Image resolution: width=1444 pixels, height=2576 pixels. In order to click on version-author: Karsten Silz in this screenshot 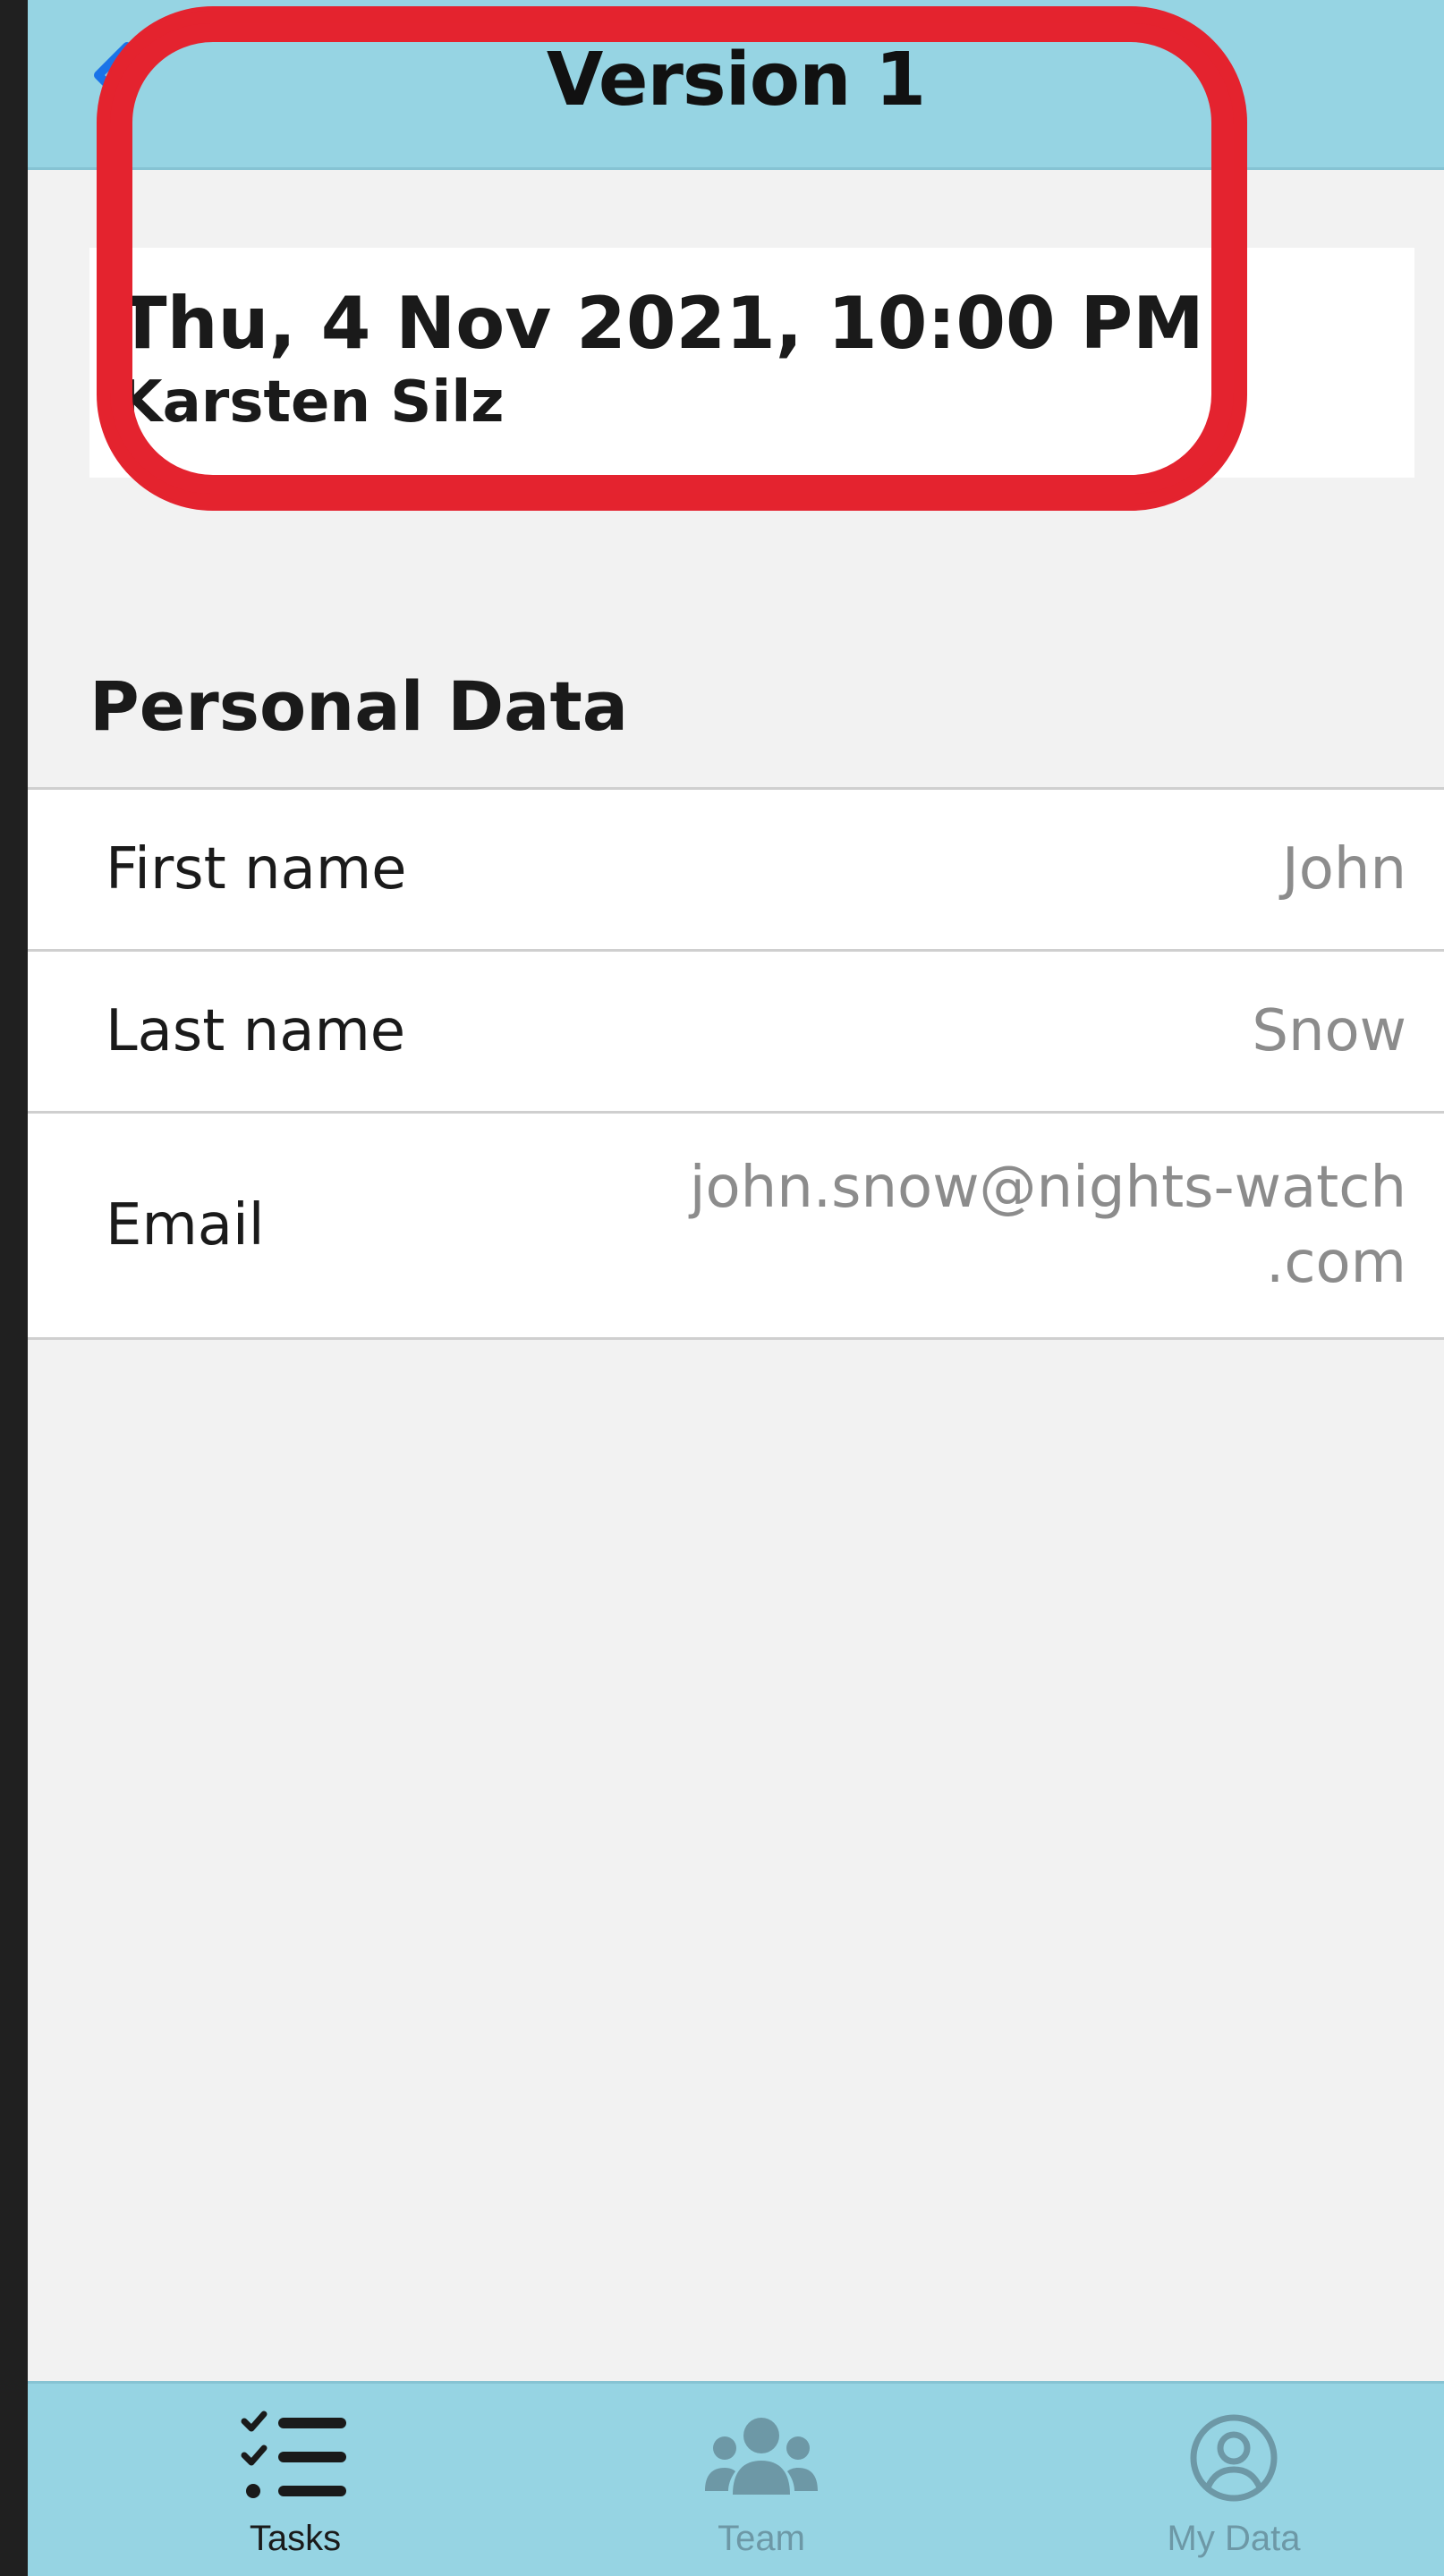, I will do `click(311, 402)`.